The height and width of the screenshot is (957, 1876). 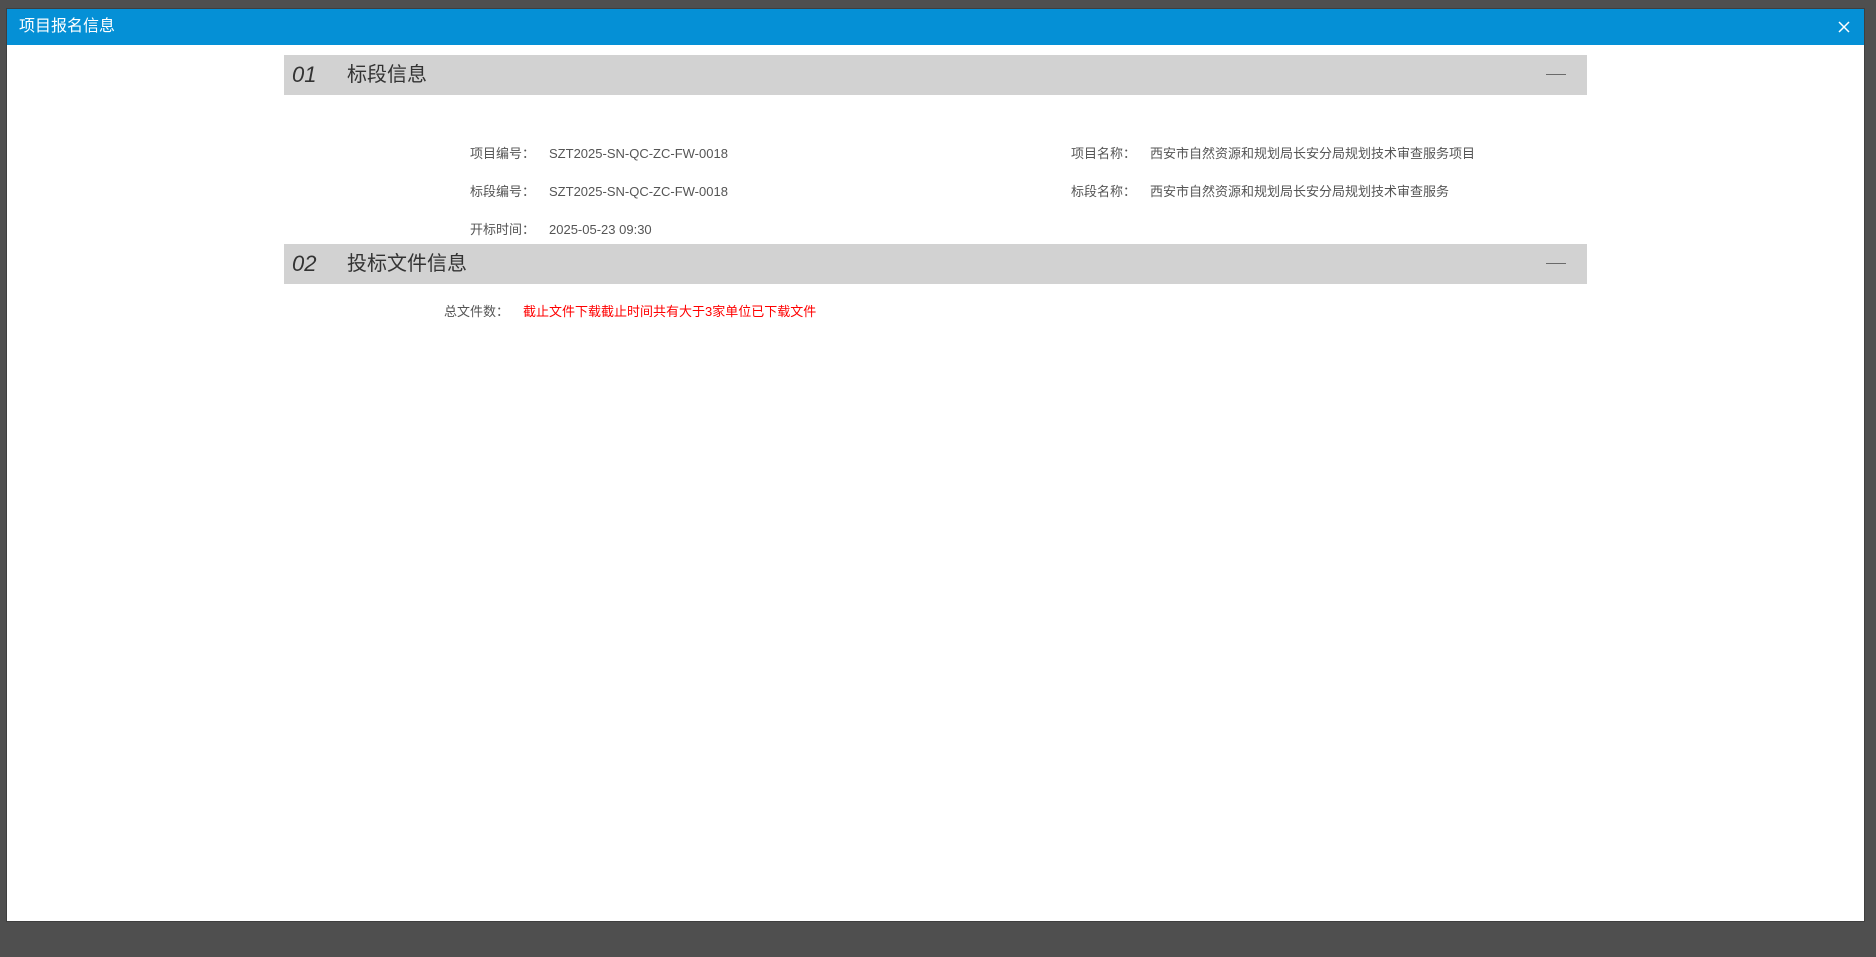 I want to click on collapse-section-1-button, so click(x=1556, y=75).